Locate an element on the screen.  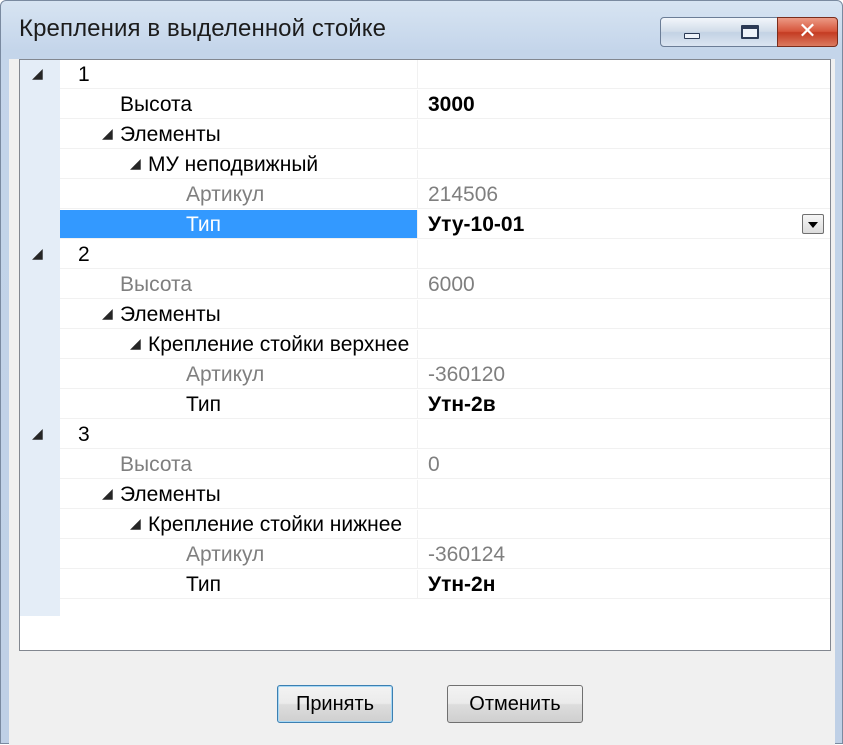
property-name-cell: Крепление стойки верхнее is located at coordinates (238, 344).